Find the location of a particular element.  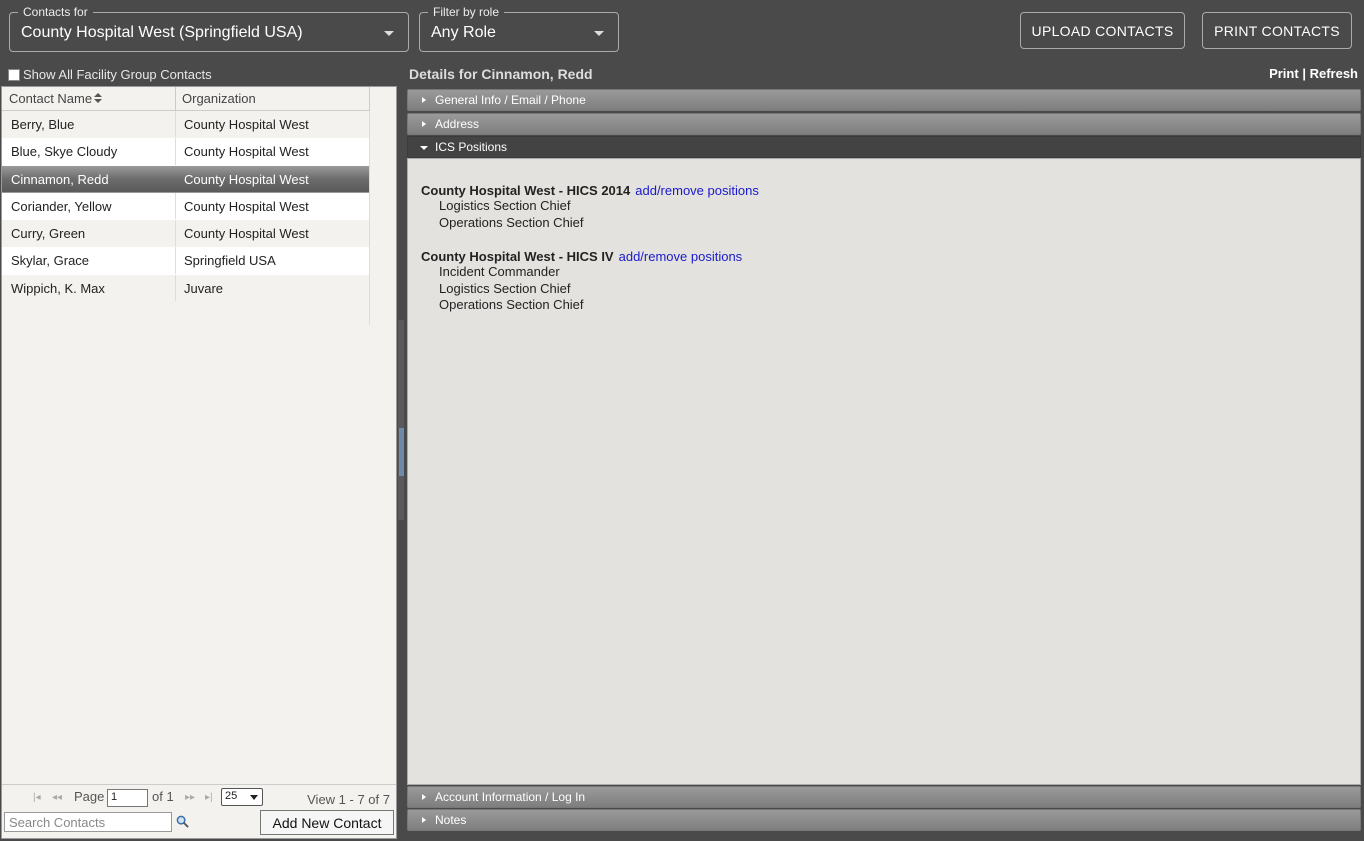

last-page-icon: ▸| is located at coordinates (209, 797).